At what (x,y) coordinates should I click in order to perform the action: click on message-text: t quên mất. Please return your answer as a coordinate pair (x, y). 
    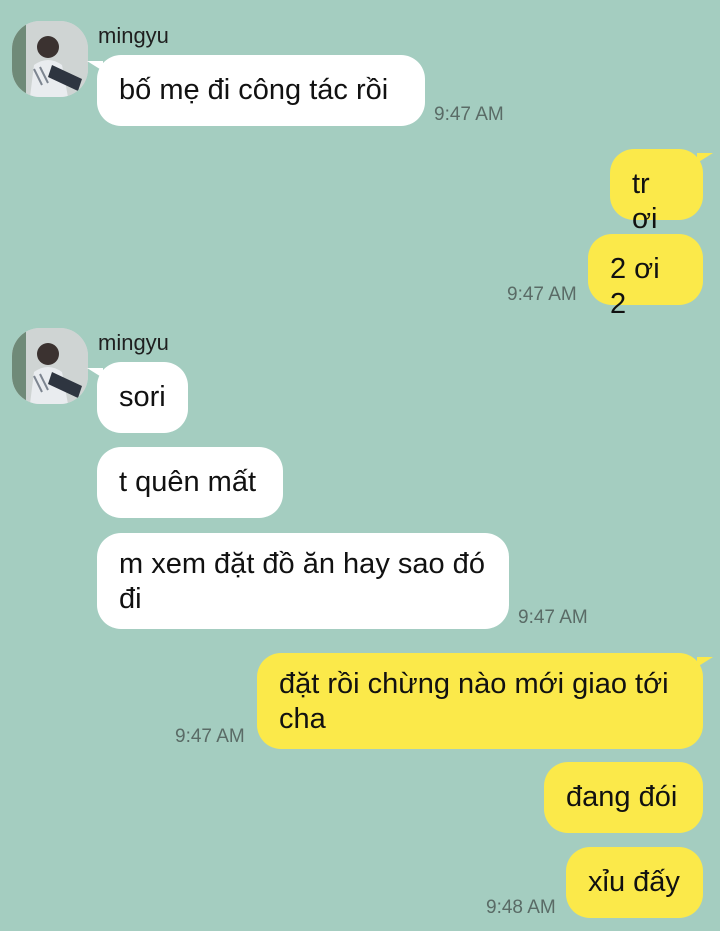
    Looking at the image, I should click on (188, 482).